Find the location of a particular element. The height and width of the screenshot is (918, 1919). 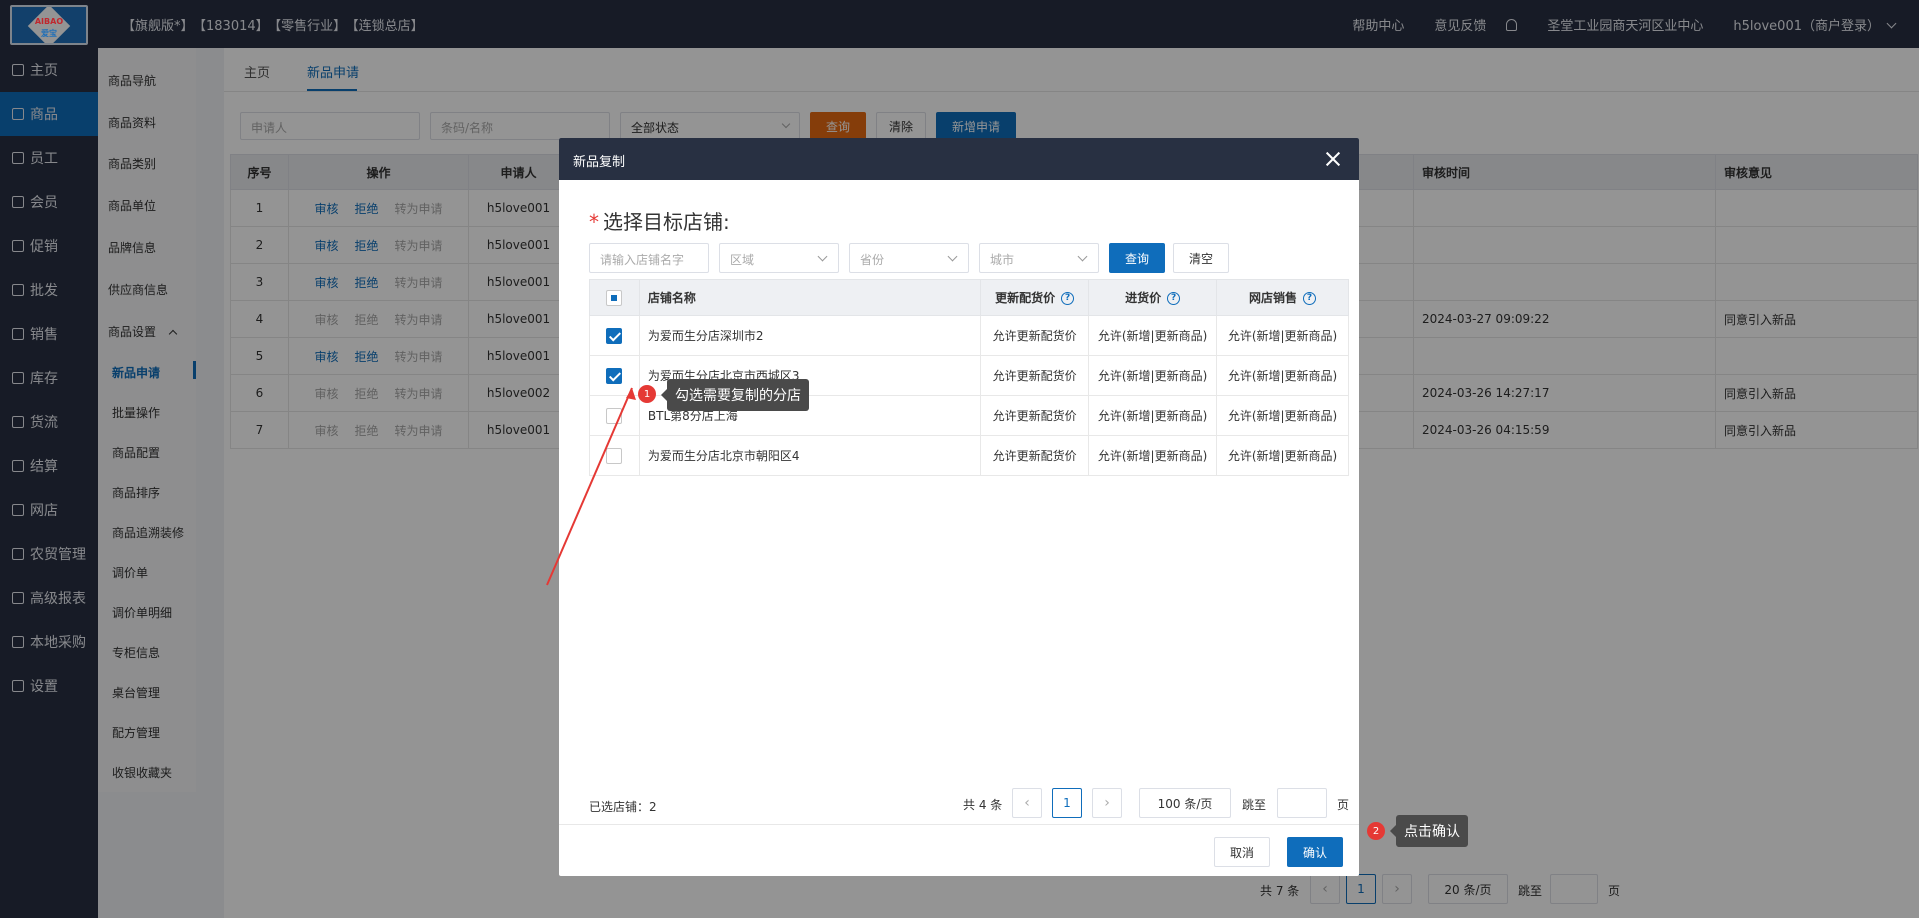

logo-text-en: AIBAO is located at coordinates (49, 21).